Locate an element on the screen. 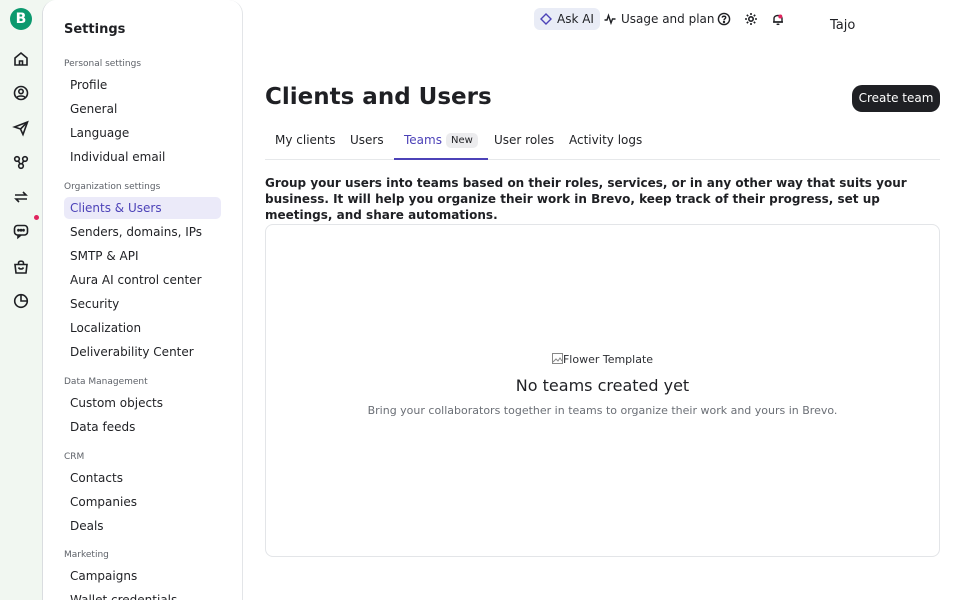  ai-sparkle-icon is located at coordinates (546, 19).